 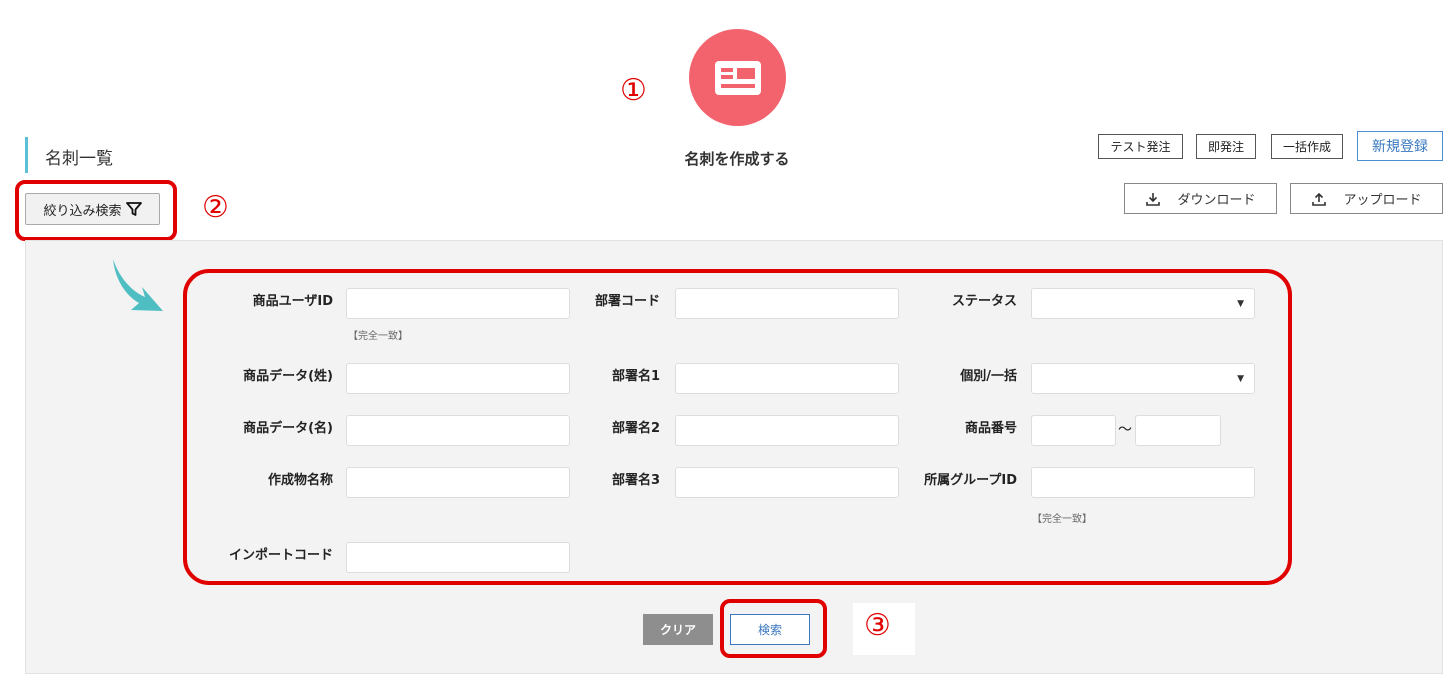 I want to click on product-user-id-input, so click(x=458, y=303).